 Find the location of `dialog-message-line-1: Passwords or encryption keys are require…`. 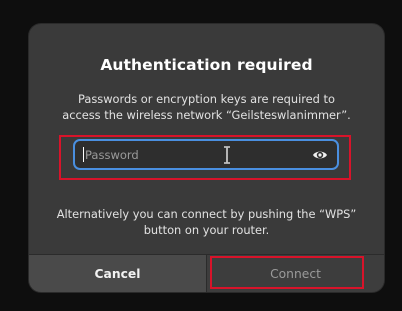

dialog-message-line-1: Passwords or encryption keys are require… is located at coordinates (206, 99).